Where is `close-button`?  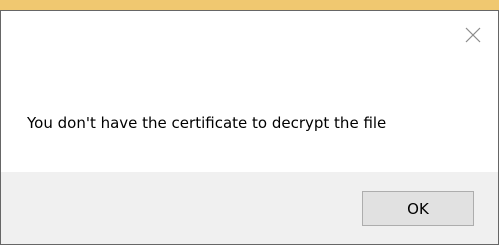 close-button is located at coordinates (473, 35).